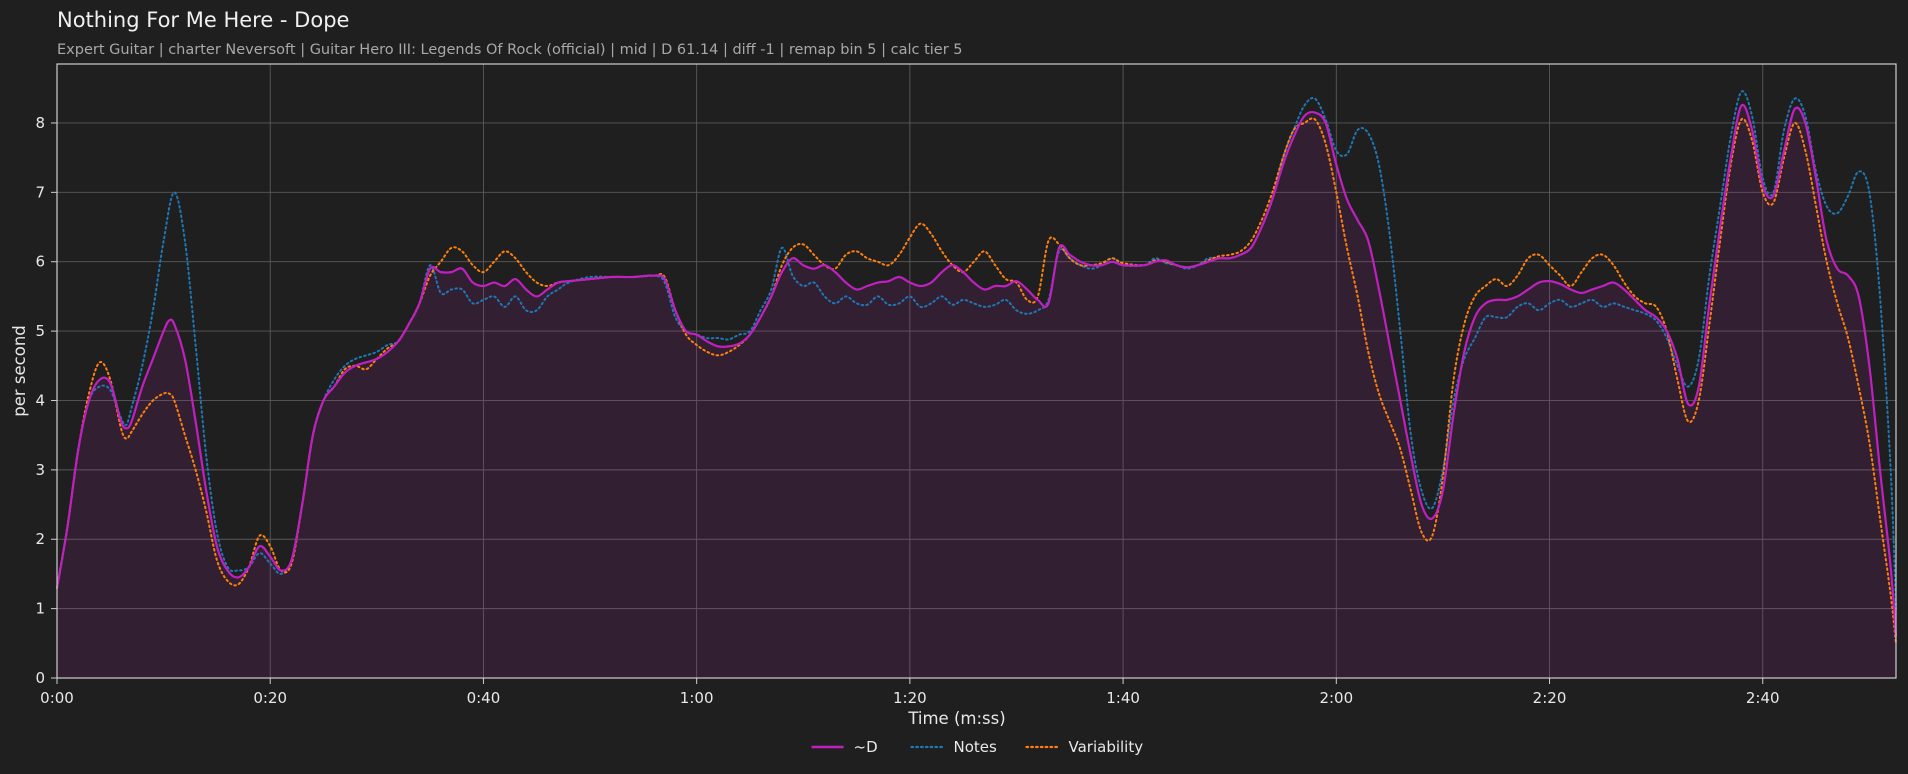 This screenshot has width=1908, height=774. What do you see at coordinates (19, 371) in the screenshot?
I see `y-axis-label: per second` at bounding box center [19, 371].